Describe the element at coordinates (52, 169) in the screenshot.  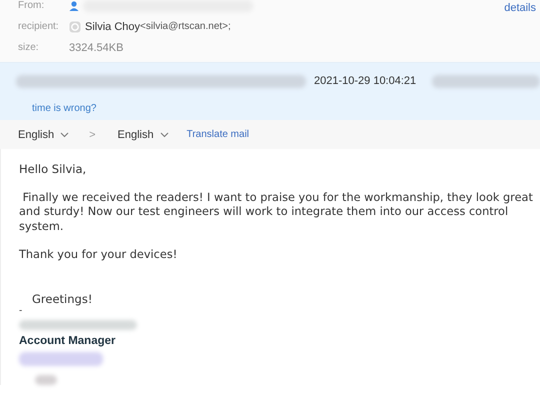
I see `greeting: Hello Silvia,` at that location.